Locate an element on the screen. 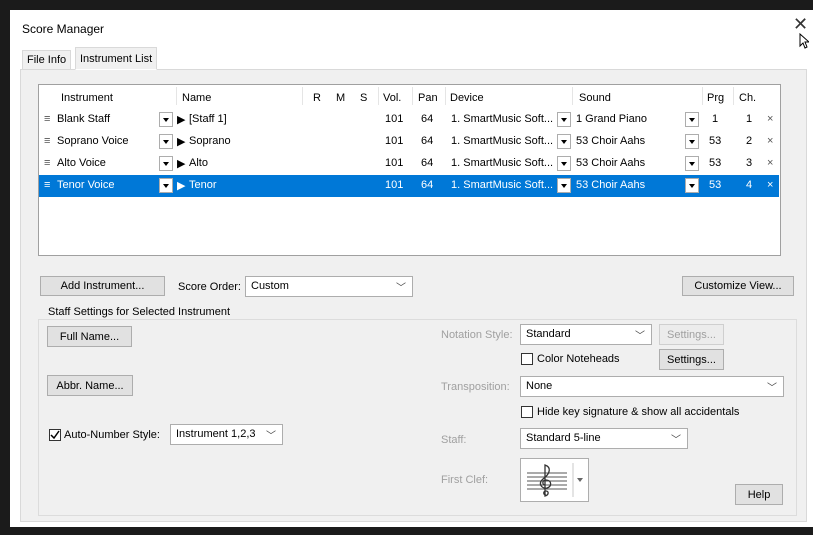 The image size is (813, 535). col-header-device: Device is located at coordinates (467, 98).